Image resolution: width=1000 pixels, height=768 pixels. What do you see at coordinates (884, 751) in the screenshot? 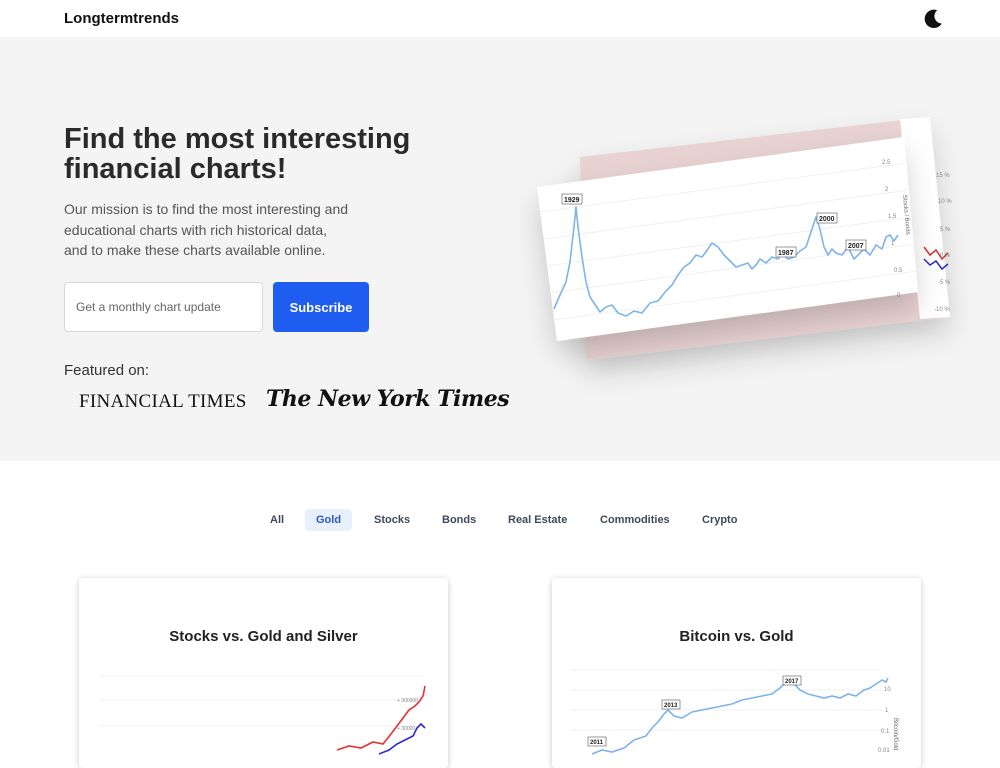
I see `card2-tick-3: 0.01` at bounding box center [884, 751].